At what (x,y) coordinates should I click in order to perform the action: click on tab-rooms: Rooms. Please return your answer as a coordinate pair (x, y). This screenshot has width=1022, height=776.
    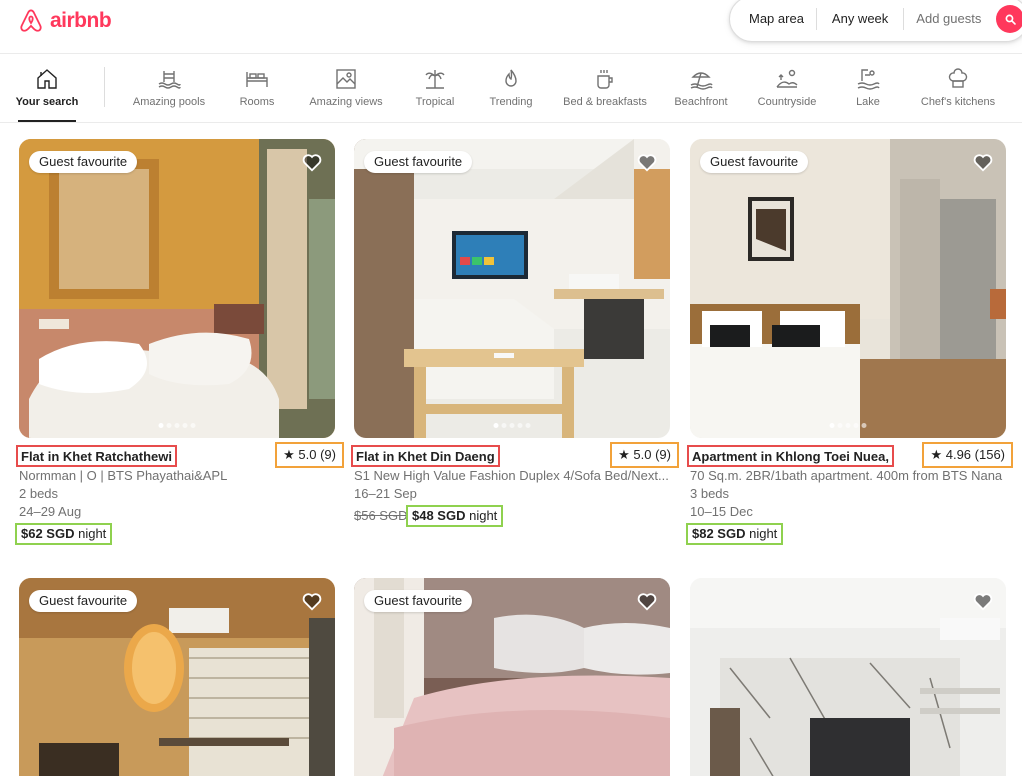
    Looking at the image, I should click on (257, 87).